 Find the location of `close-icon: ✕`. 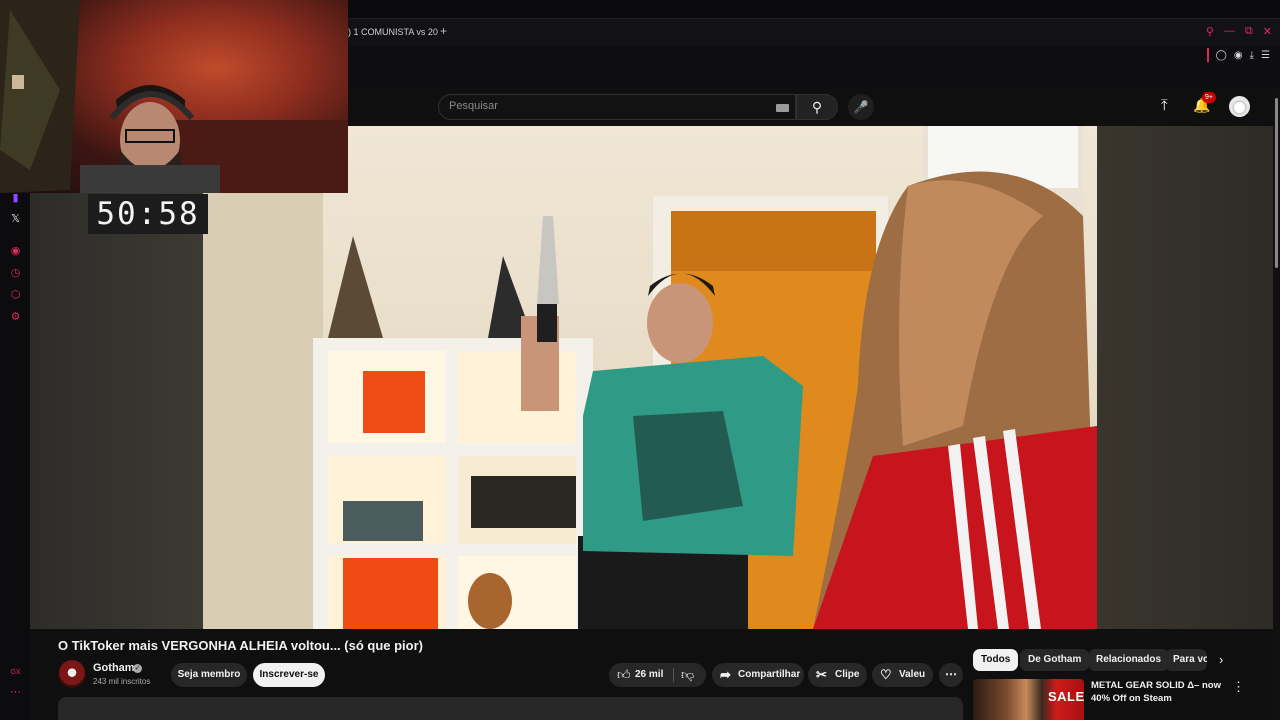

close-icon: ✕ is located at coordinates (1267, 31).